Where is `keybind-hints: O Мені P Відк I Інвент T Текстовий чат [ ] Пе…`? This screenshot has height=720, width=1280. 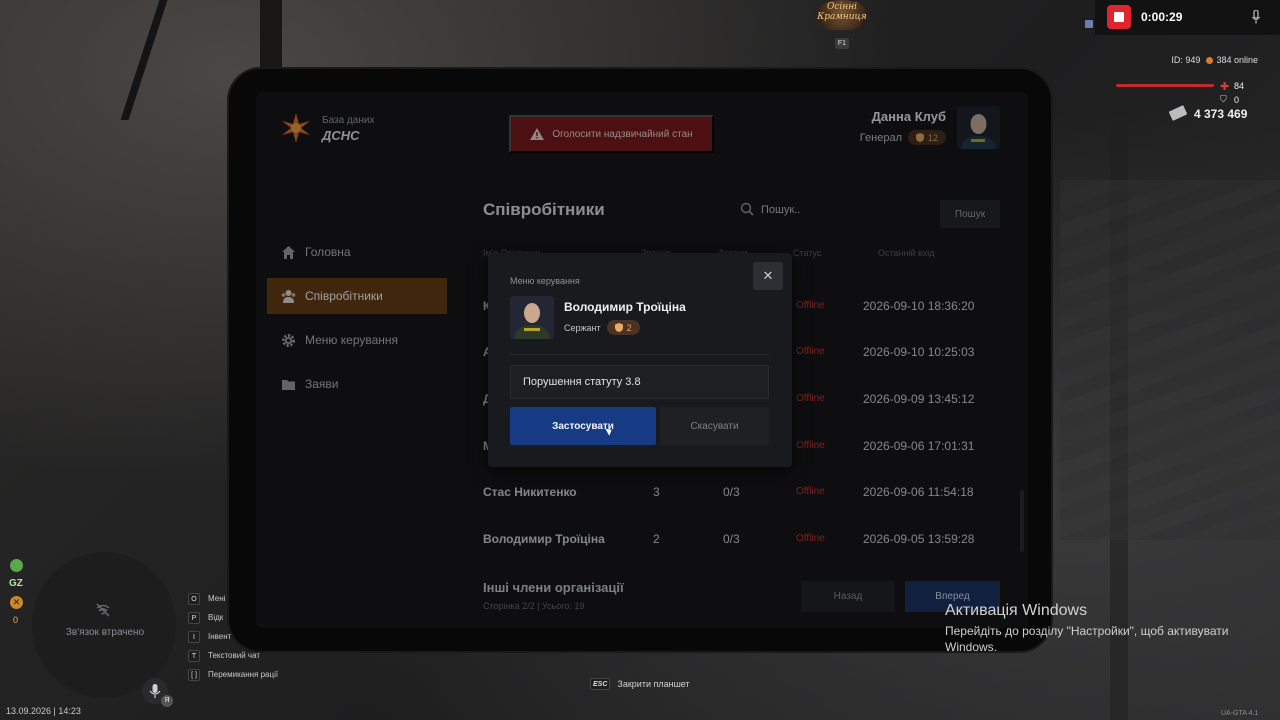
keybind-hints: O Мені P Відк I Інвент T Текстовий чат [ ] Пе… is located at coordinates (233, 636).